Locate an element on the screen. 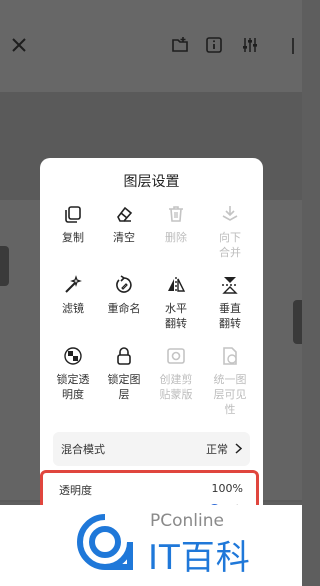 The width and height of the screenshot is (320, 586). flip-horizontal-label: 水平翻转 is located at coordinates (176, 316).